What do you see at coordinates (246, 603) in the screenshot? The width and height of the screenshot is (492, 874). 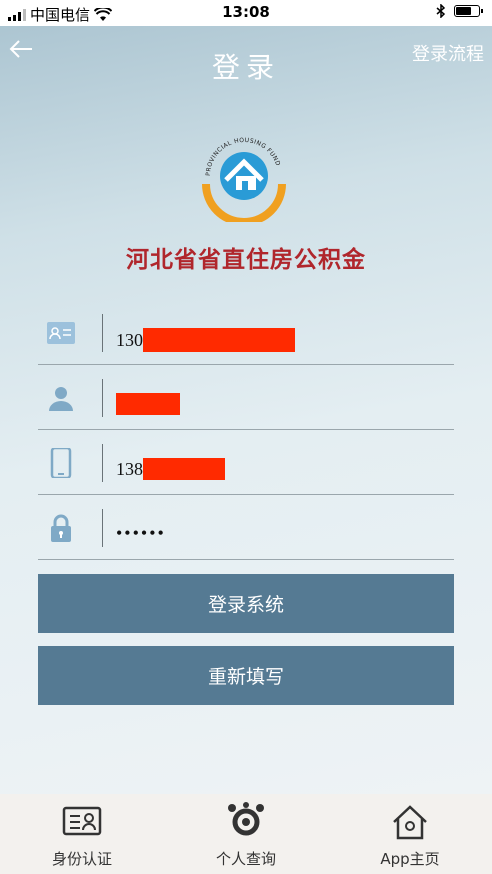 I see `login-button: 登录系统` at bounding box center [246, 603].